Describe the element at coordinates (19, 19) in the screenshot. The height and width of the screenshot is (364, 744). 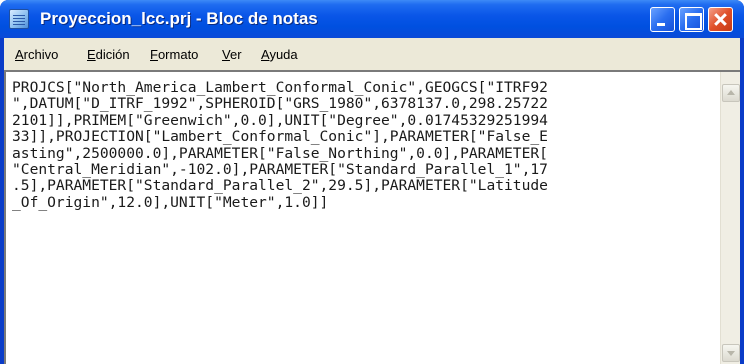
I see `notepad-icon` at that location.